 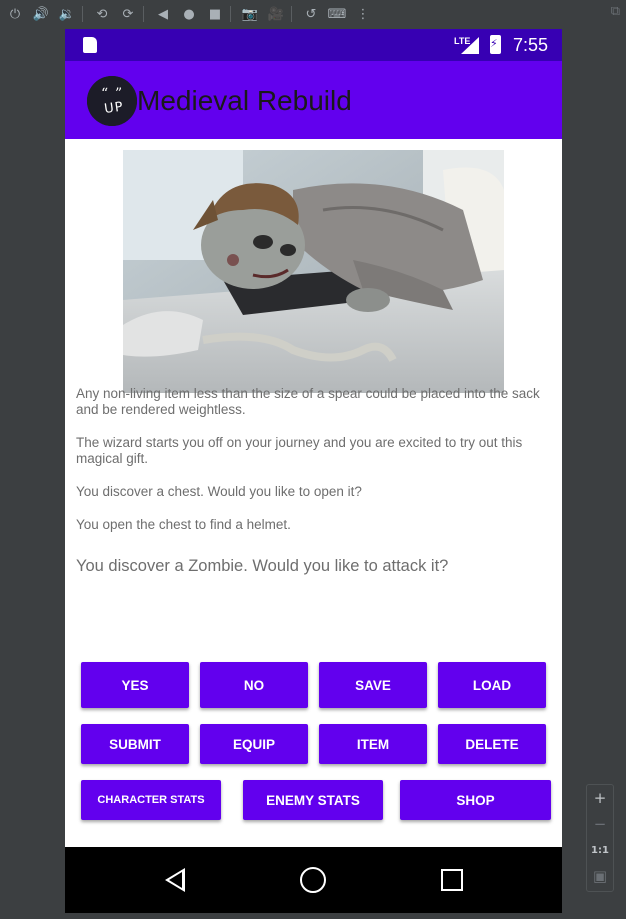 What do you see at coordinates (600, 798) in the screenshot?
I see `zoom-in-icon: +` at bounding box center [600, 798].